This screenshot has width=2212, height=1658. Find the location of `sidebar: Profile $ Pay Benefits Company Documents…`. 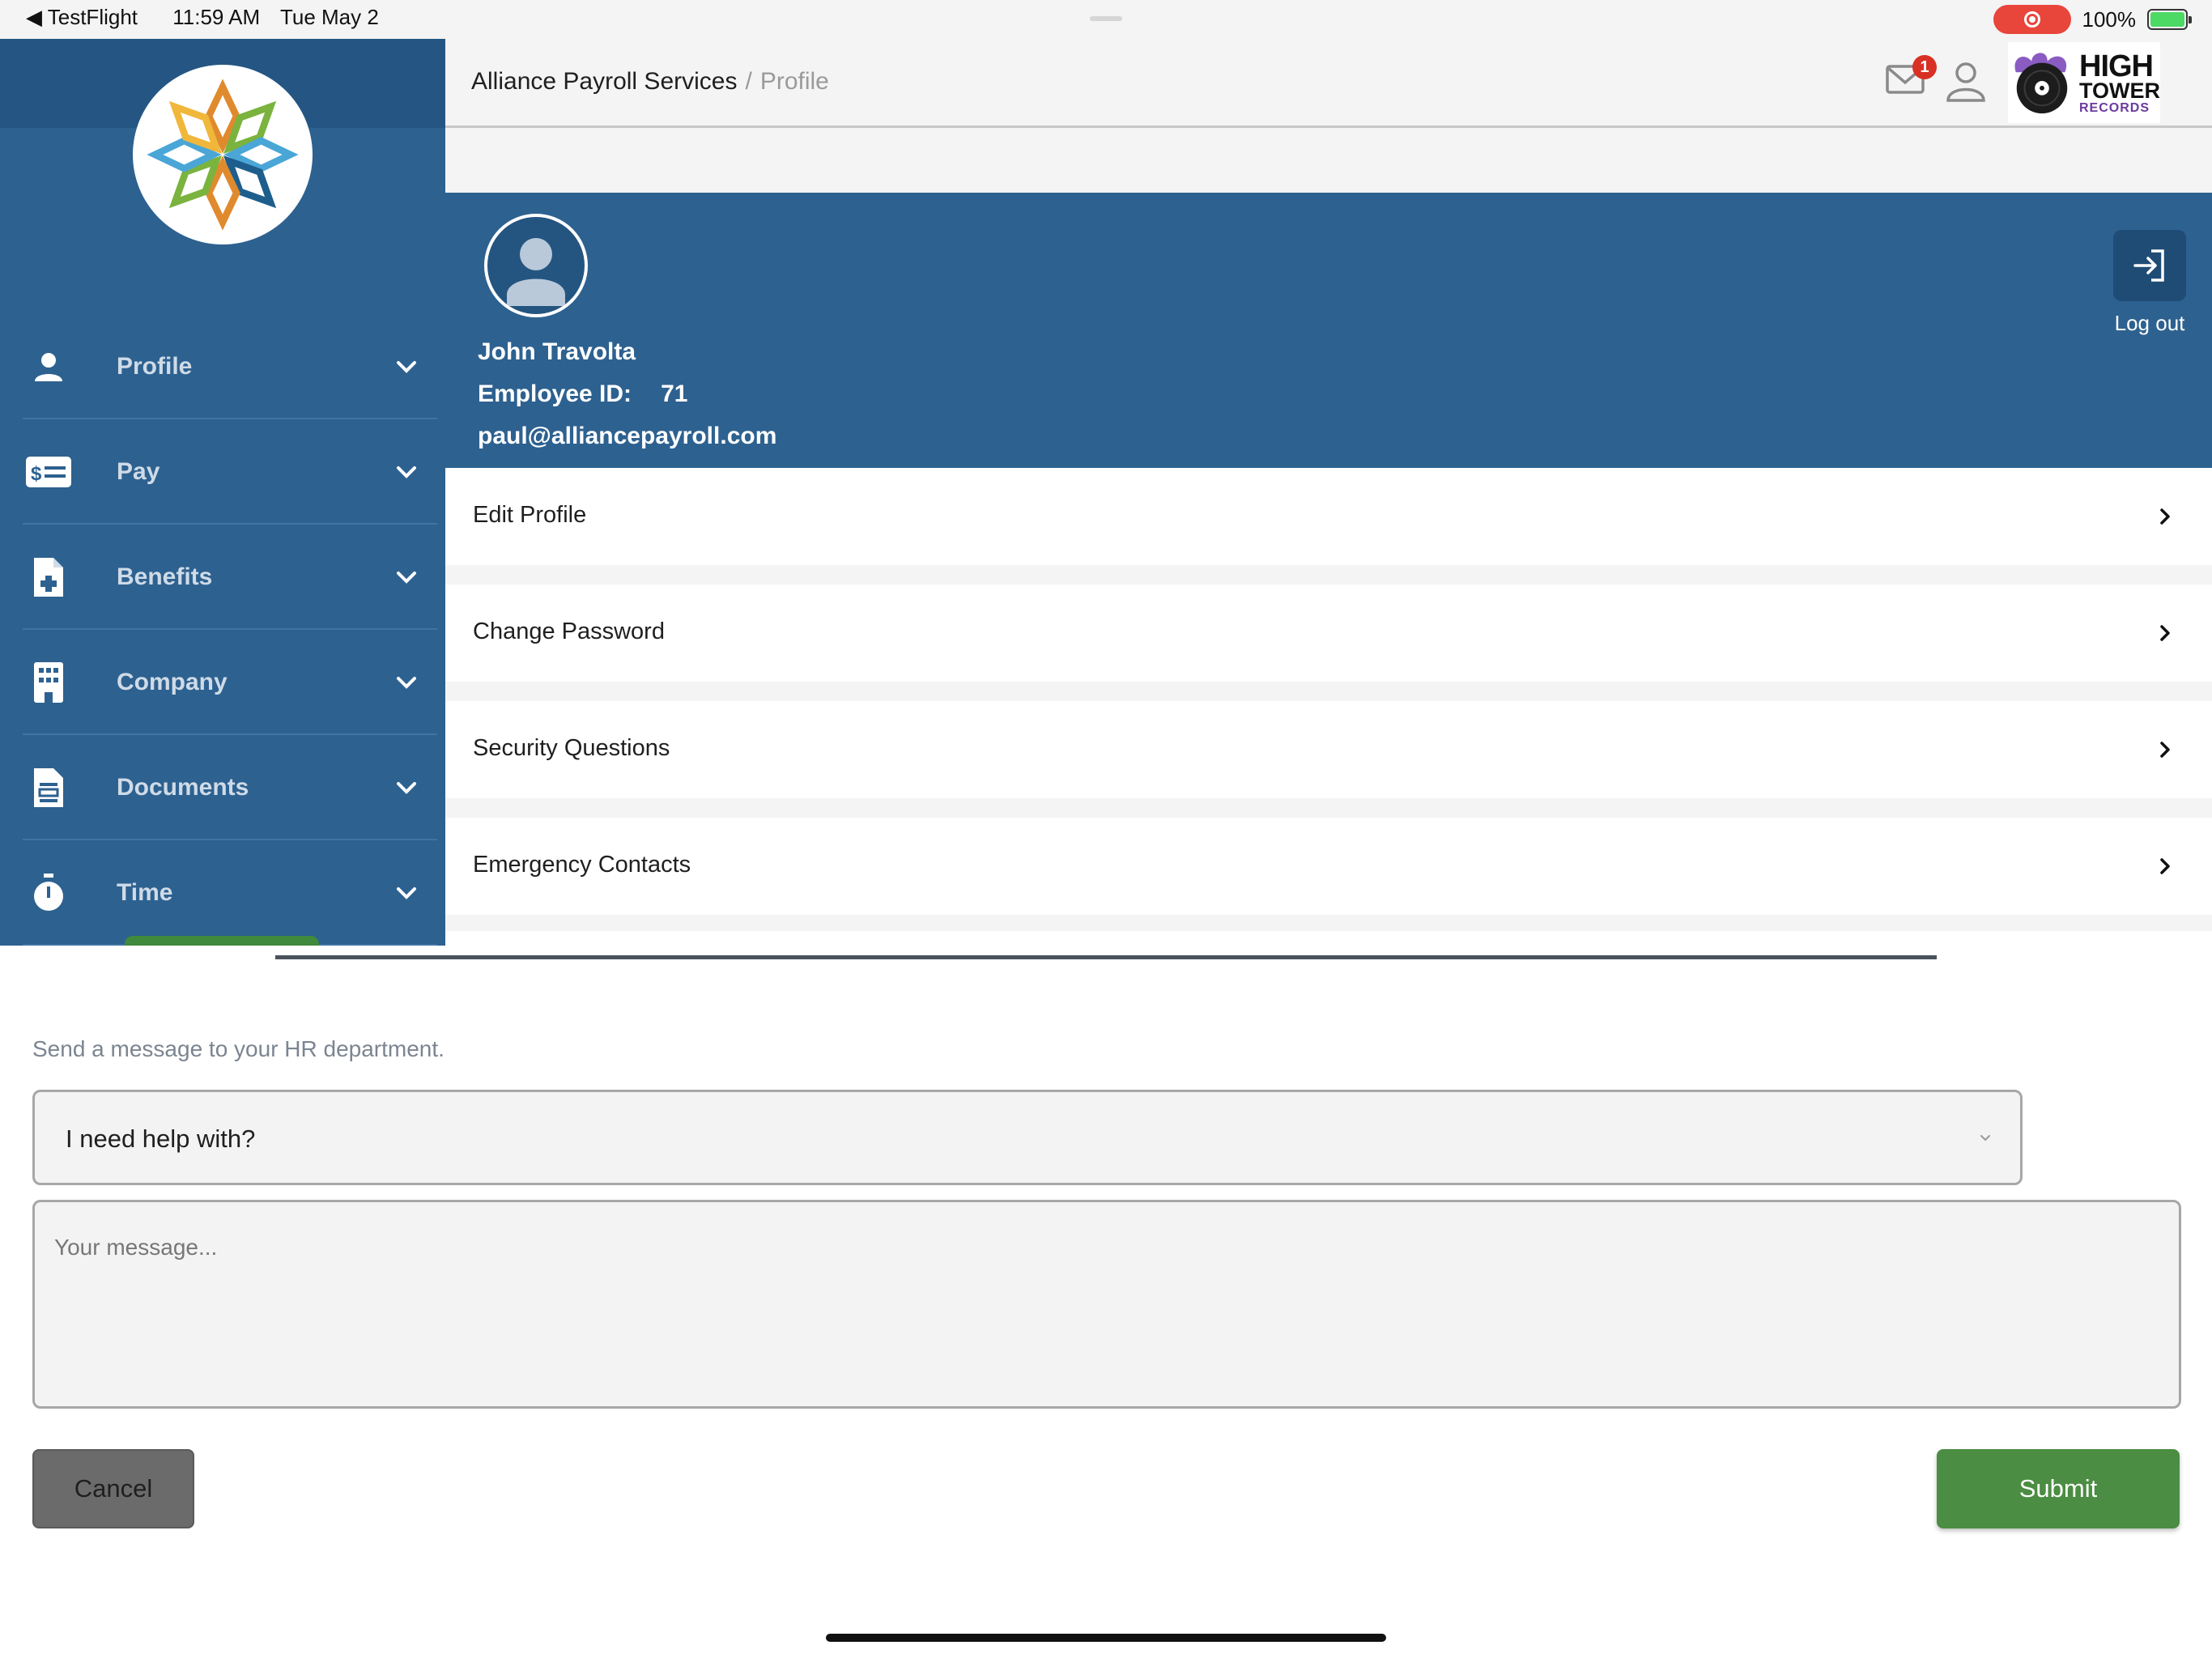

sidebar: Profile $ Pay Benefits Company Documents… is located at coordinates (223, 492).